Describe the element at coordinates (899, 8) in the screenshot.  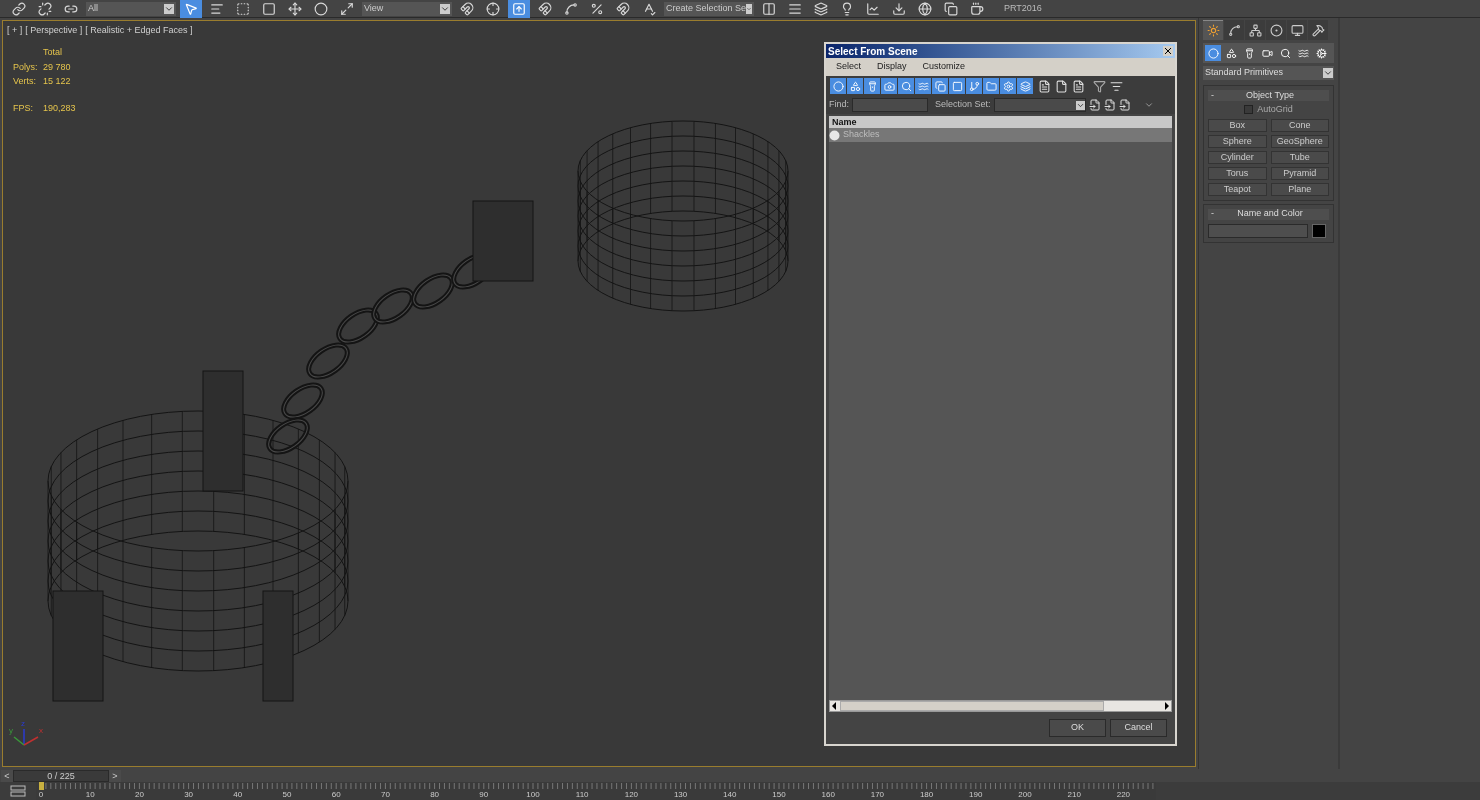
I see `download-icon` at that location.